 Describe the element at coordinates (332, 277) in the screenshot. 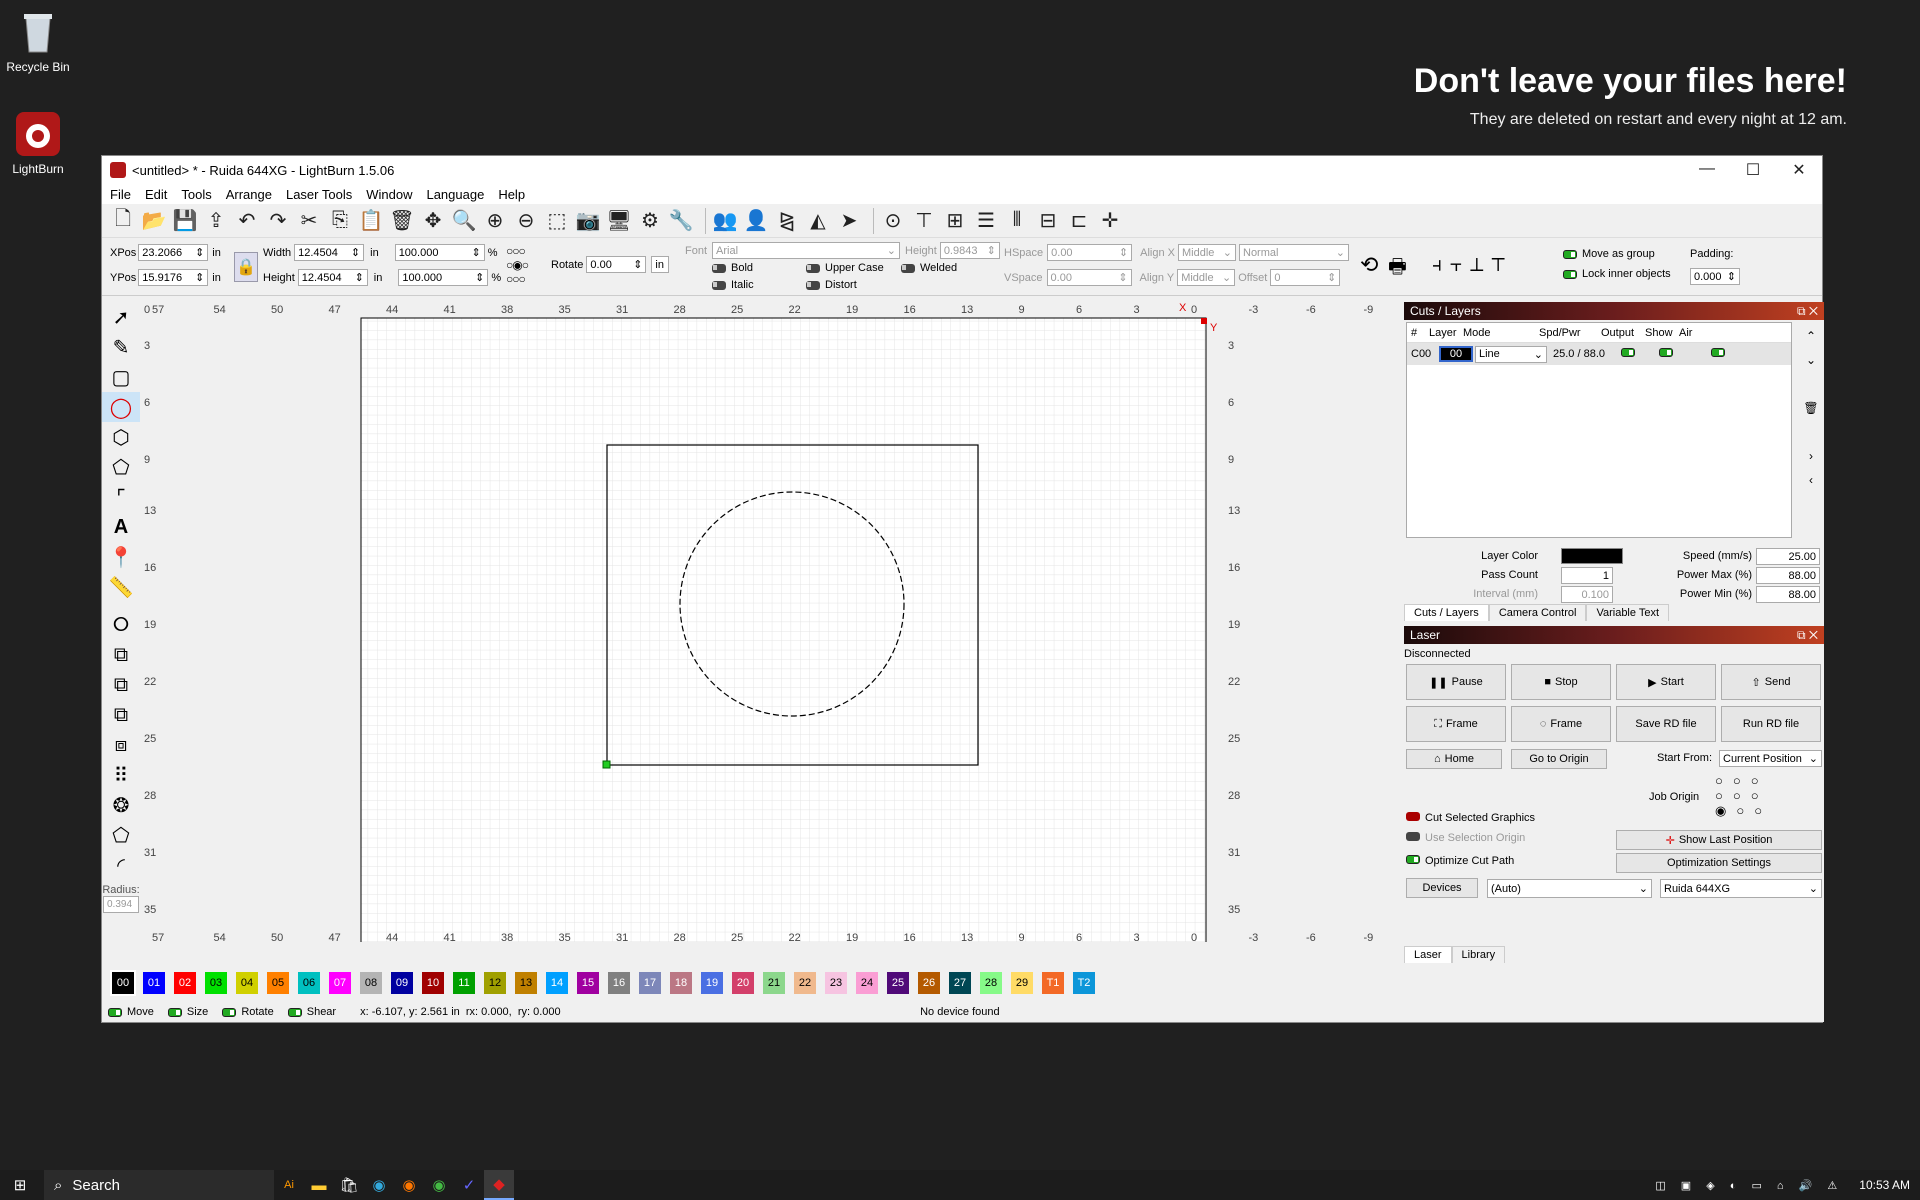

I see `height-input: 12.4504 ⇕` at that location.